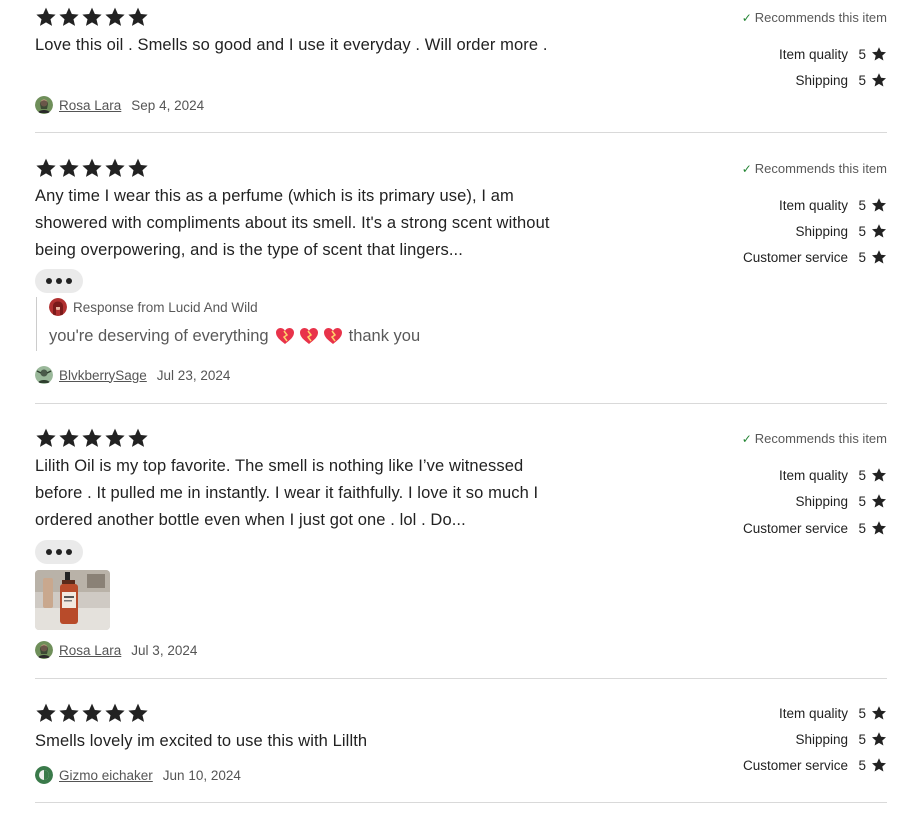 This screenshot has width=924, height=830. What do you see at coordinates (103, 375) in the screenshot?
I see `reviewer-name-link: BlvkberrySage` at bounding box center [103, 375].